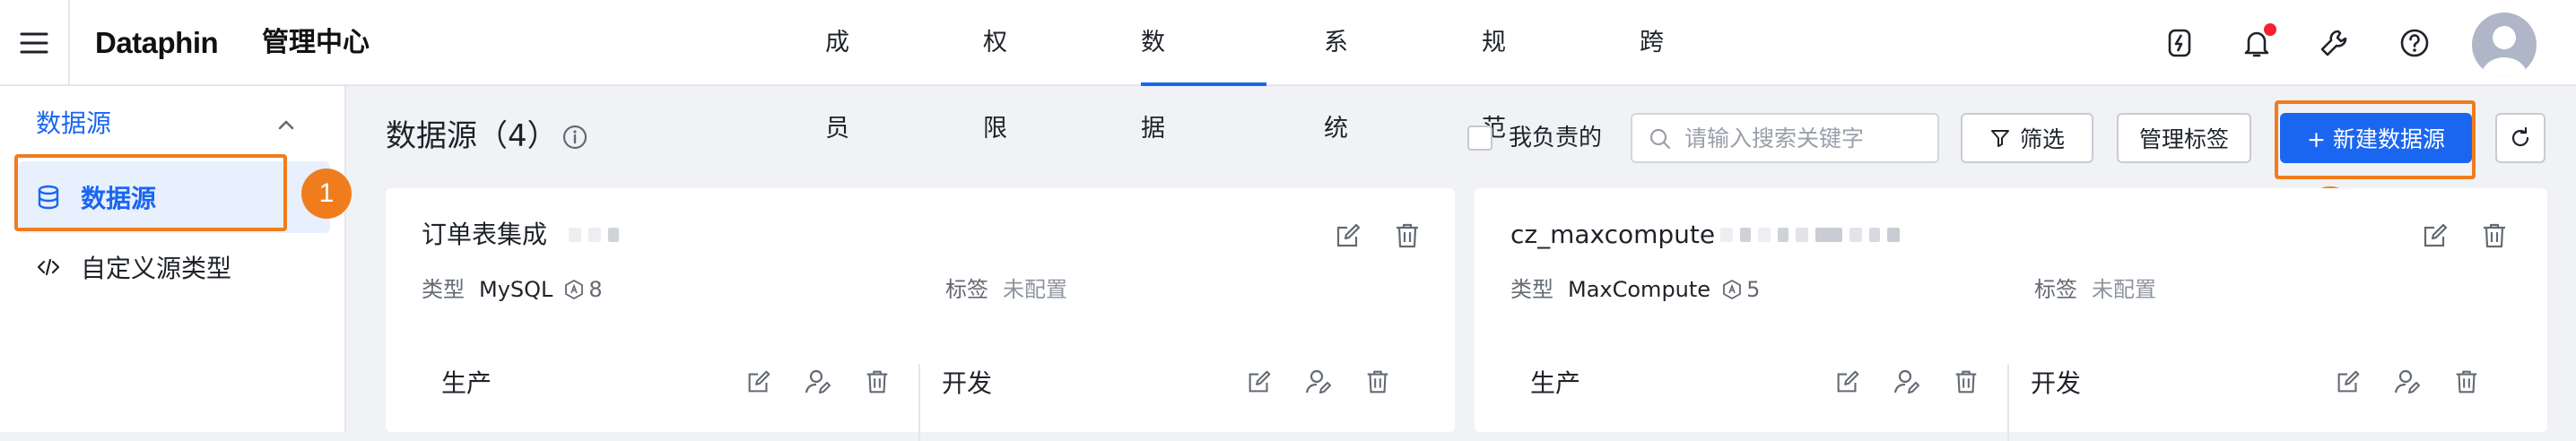 The height and width of the screenshot is (441, 2576). I want to click on flash-icon, so click(2179, 43).